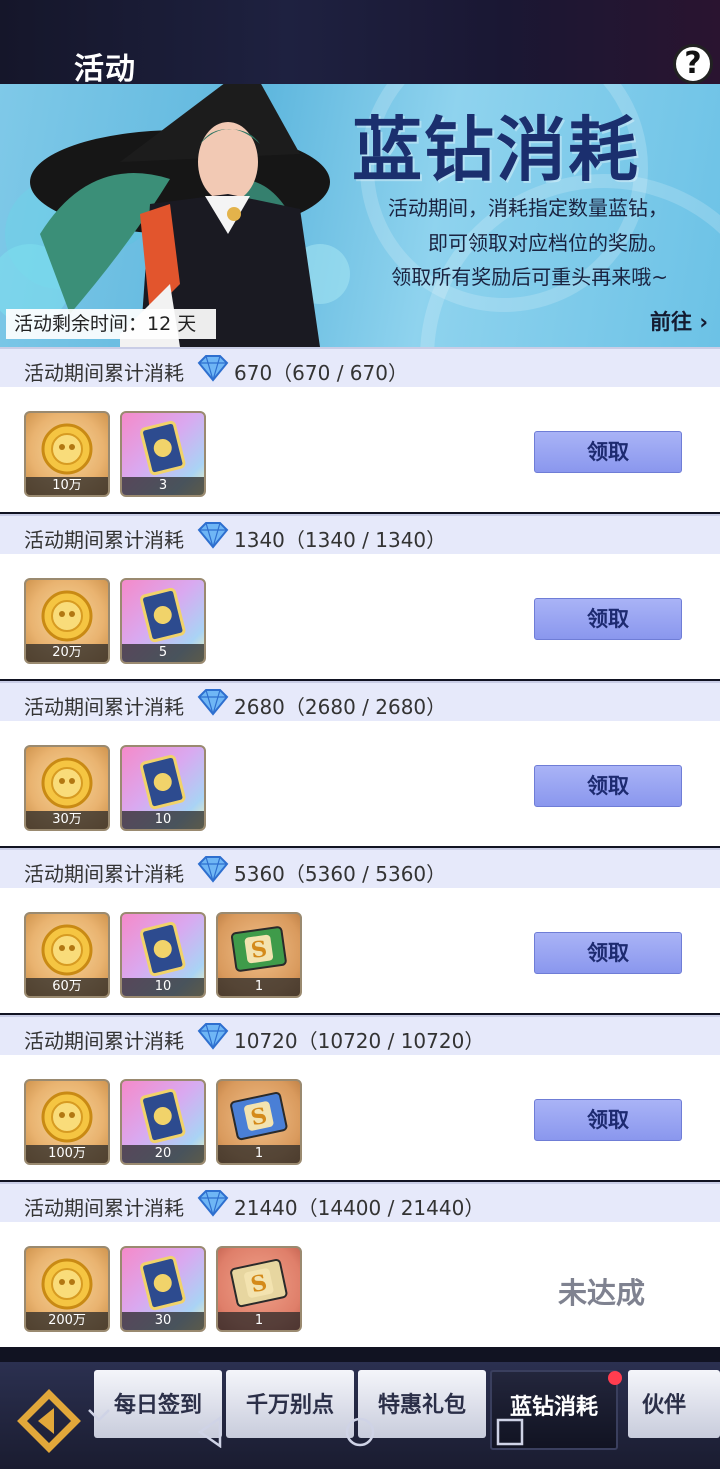  I want to click on reward-item: 200万, so click(67, 1289).